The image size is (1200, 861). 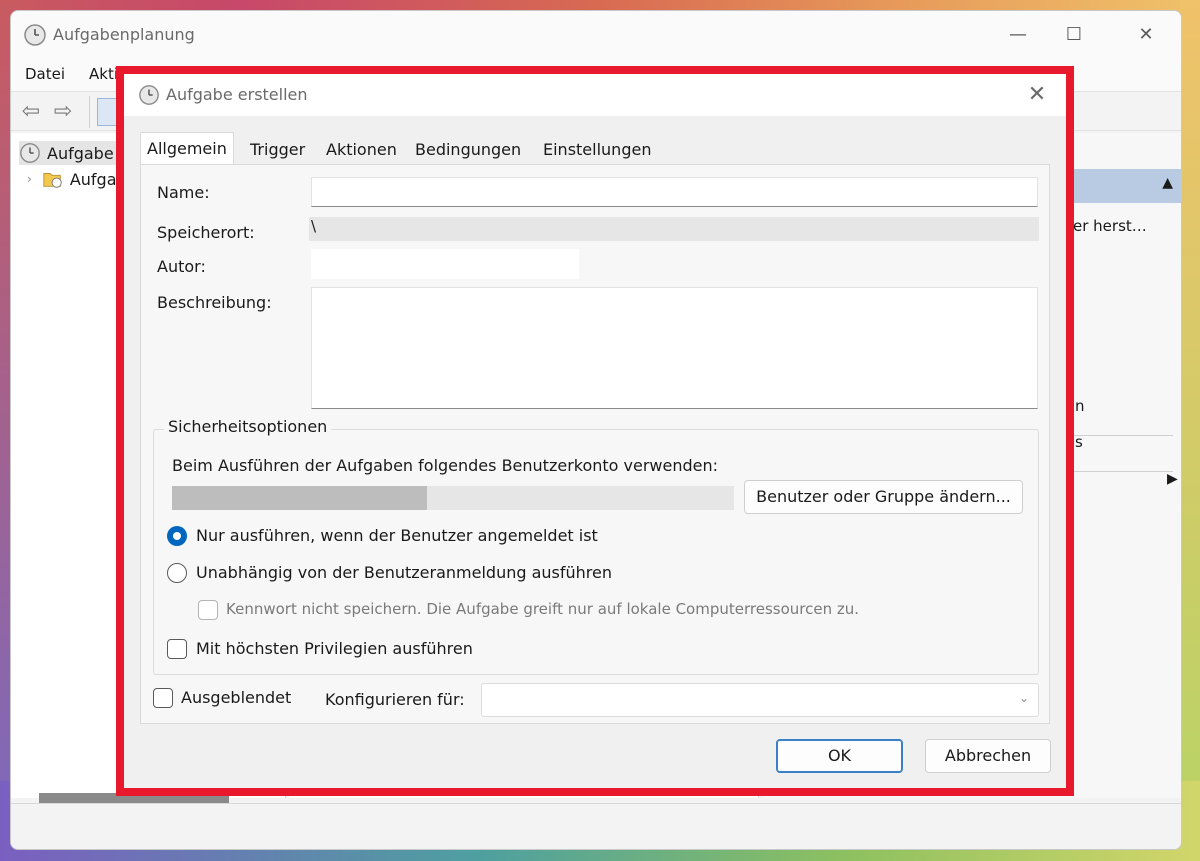 I want to click on close-button: ✕, so click(x=1146, y=34).